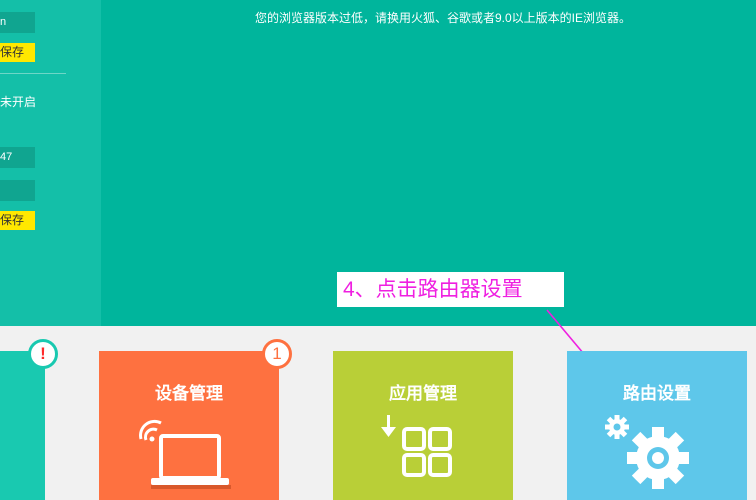 The height and width of the screenshot is (500, 756). Describe the element at coordinates (17, 157) in the screenshot. I see `sidebar-input-2: 47` at that location.